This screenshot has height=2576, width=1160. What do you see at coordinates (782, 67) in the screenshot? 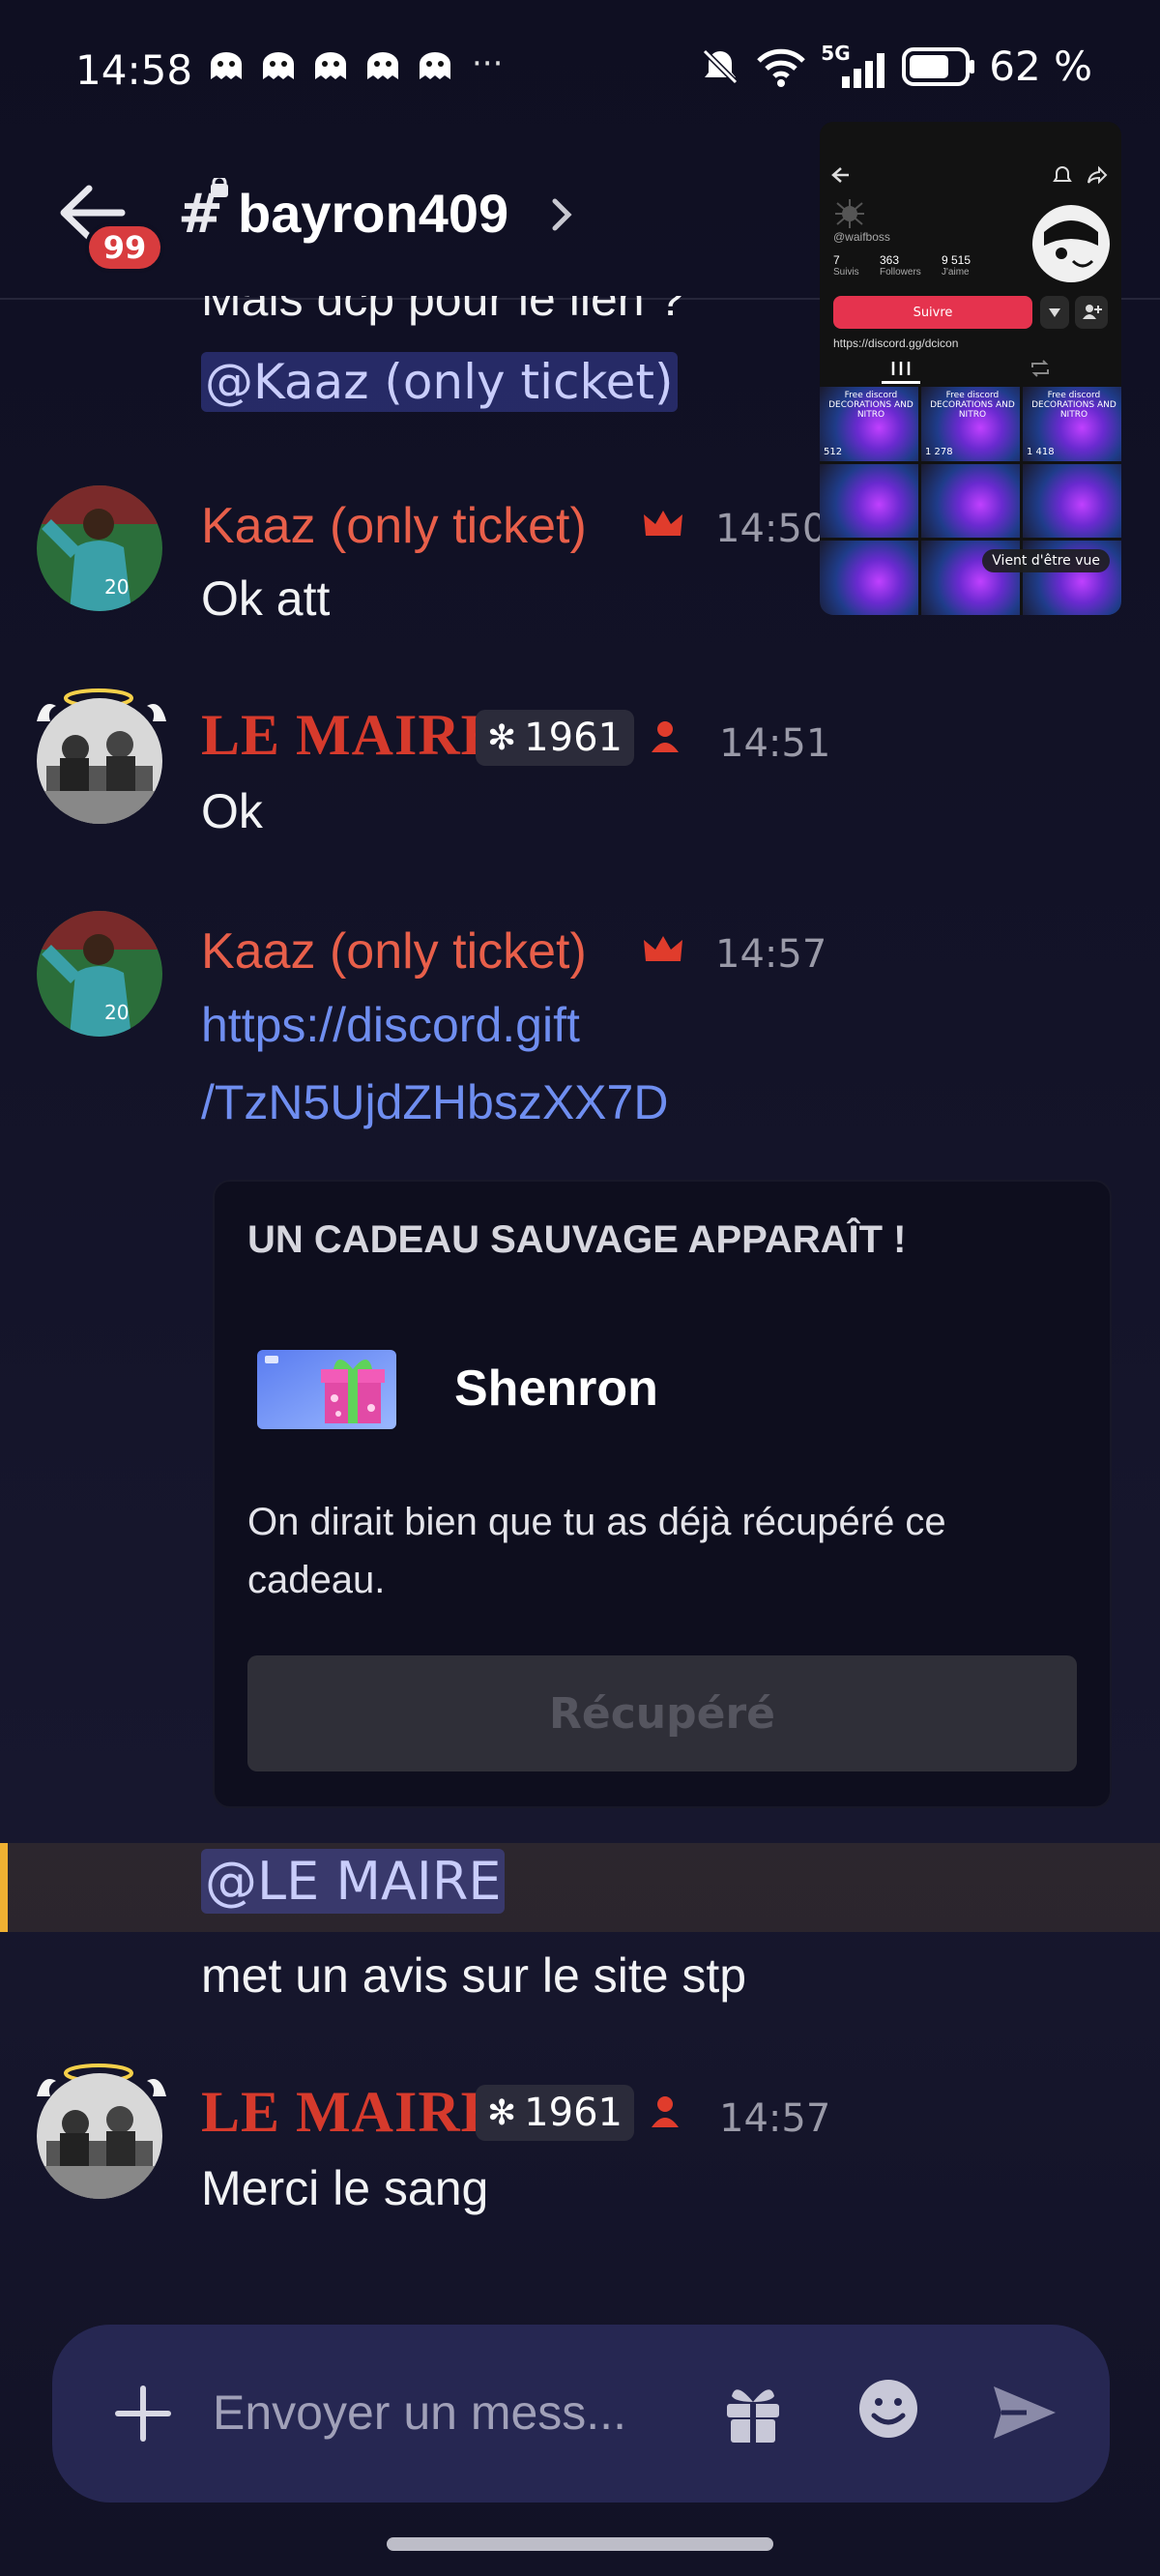
I see `wifi-icon` at bounding box center [782, 67].